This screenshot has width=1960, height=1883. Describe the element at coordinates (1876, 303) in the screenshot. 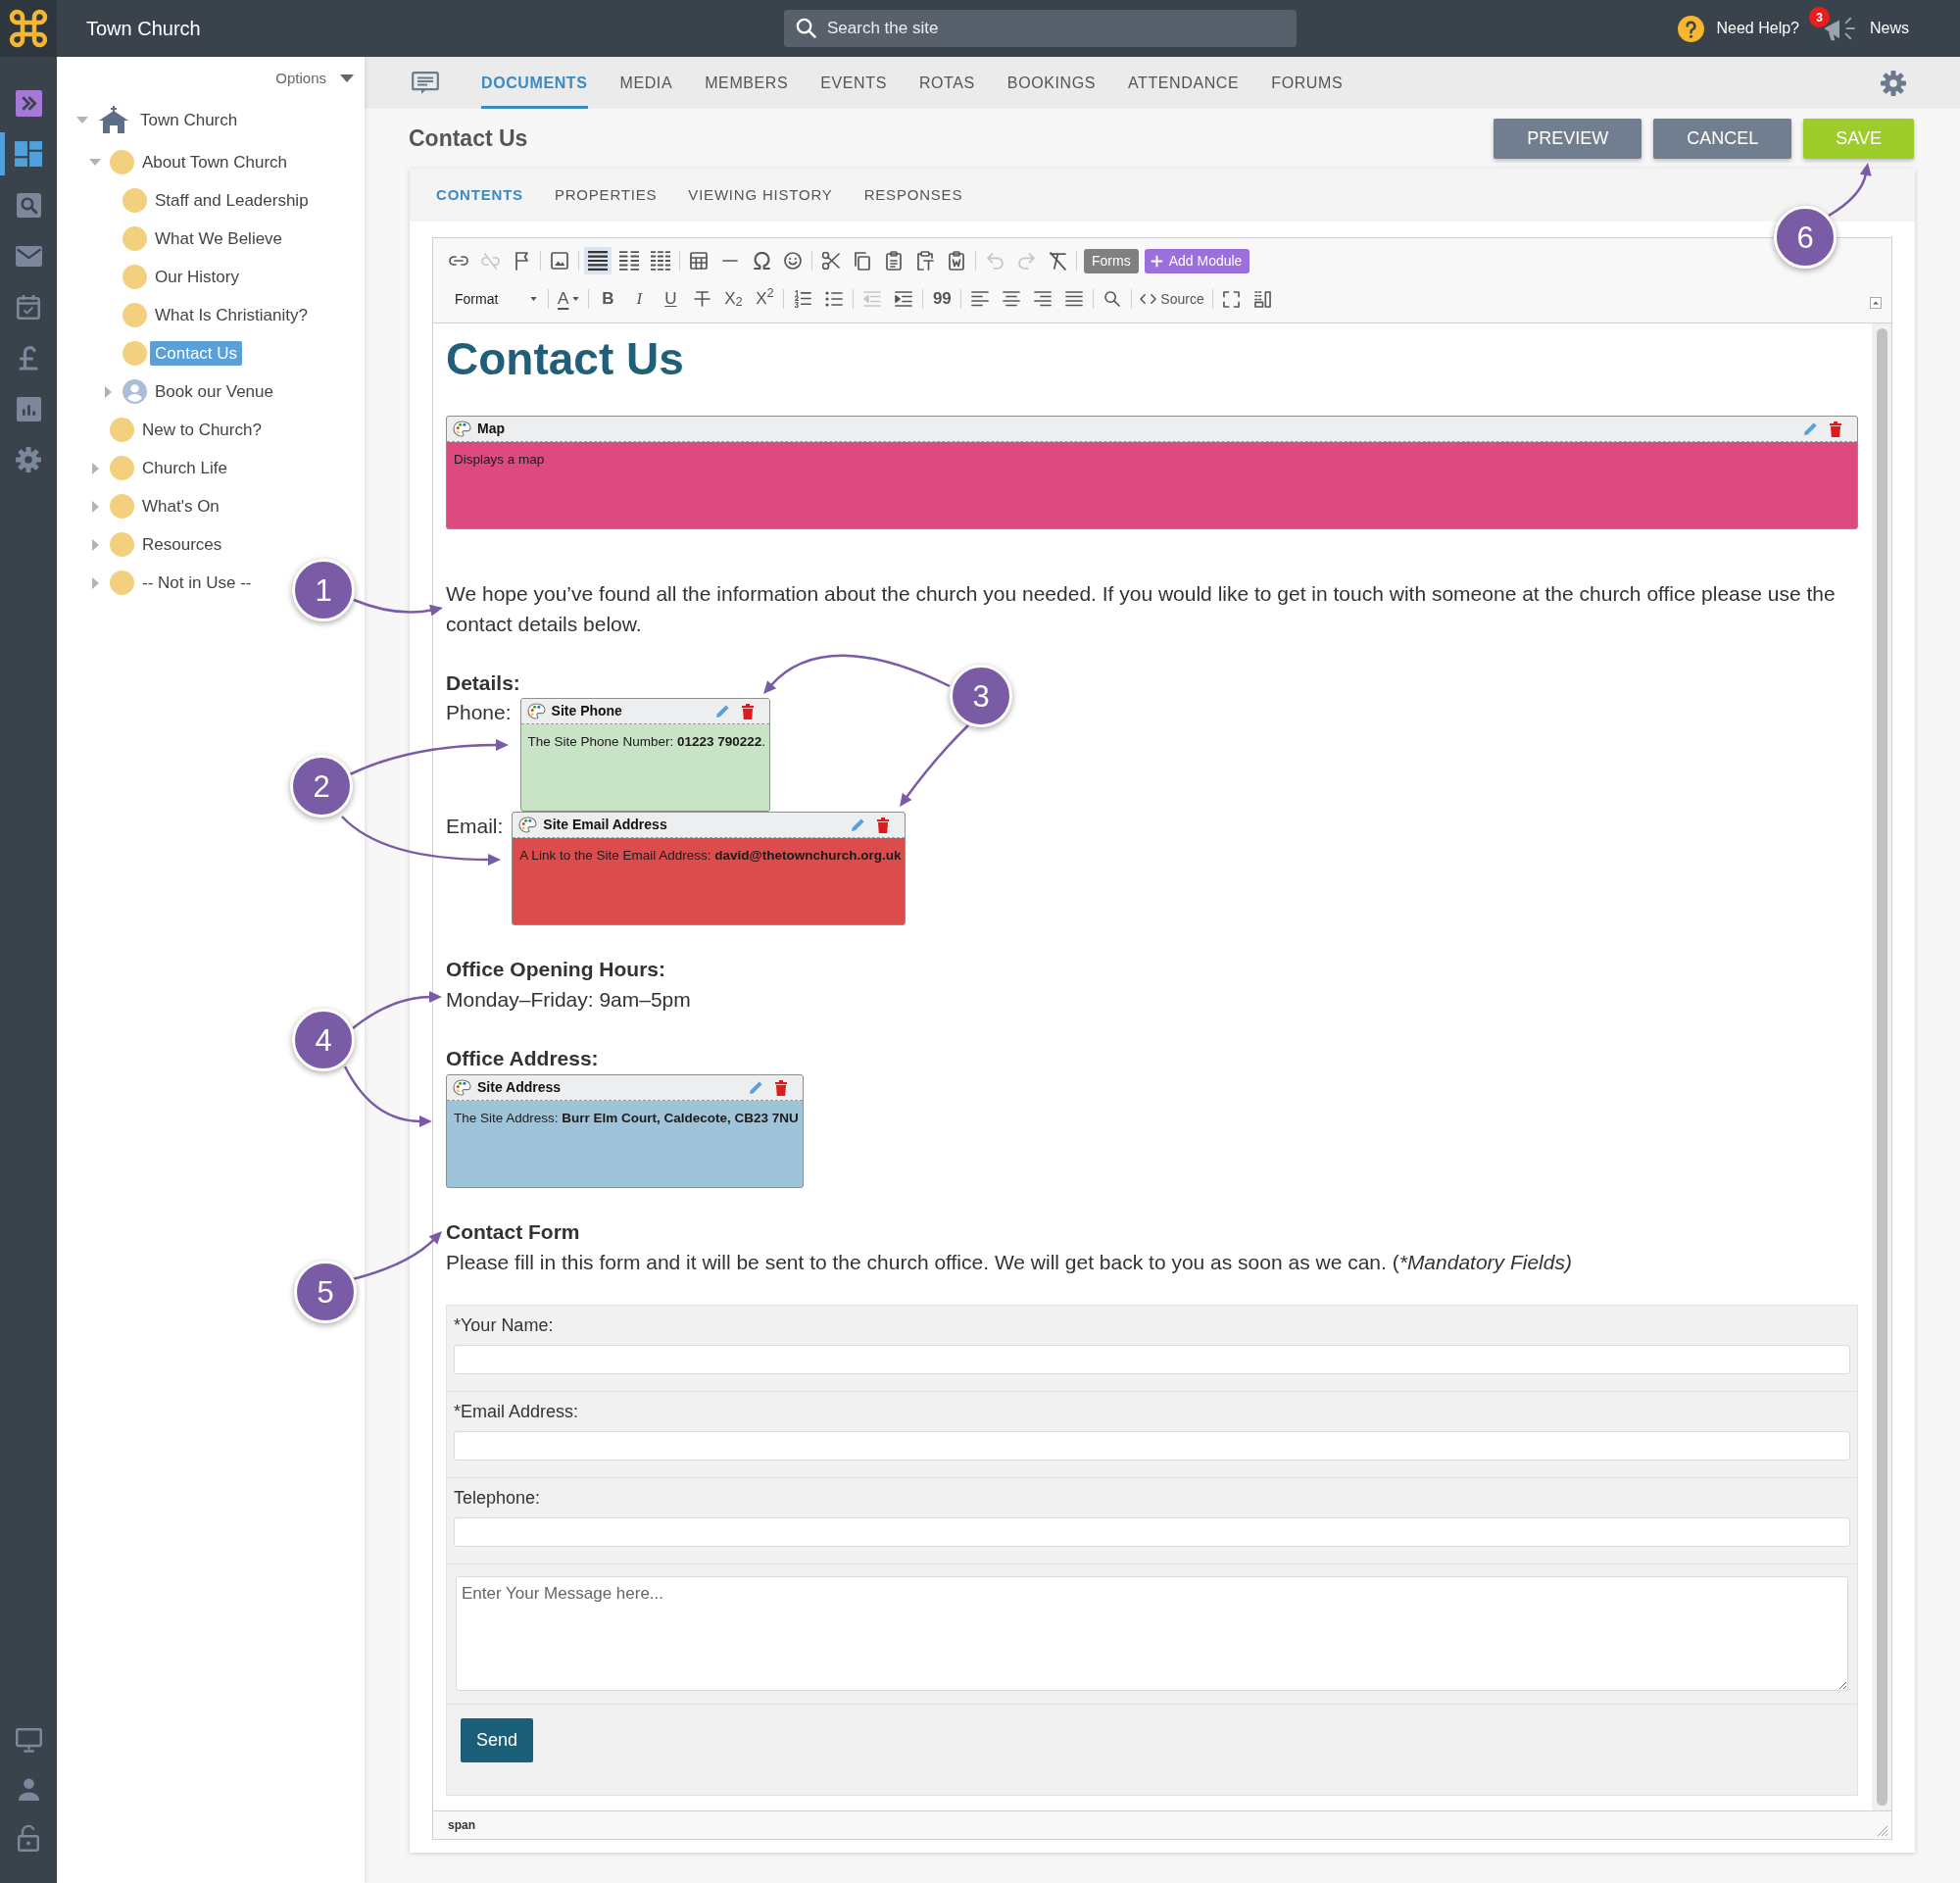

I see `collapse-toolbar-icon` at that location.